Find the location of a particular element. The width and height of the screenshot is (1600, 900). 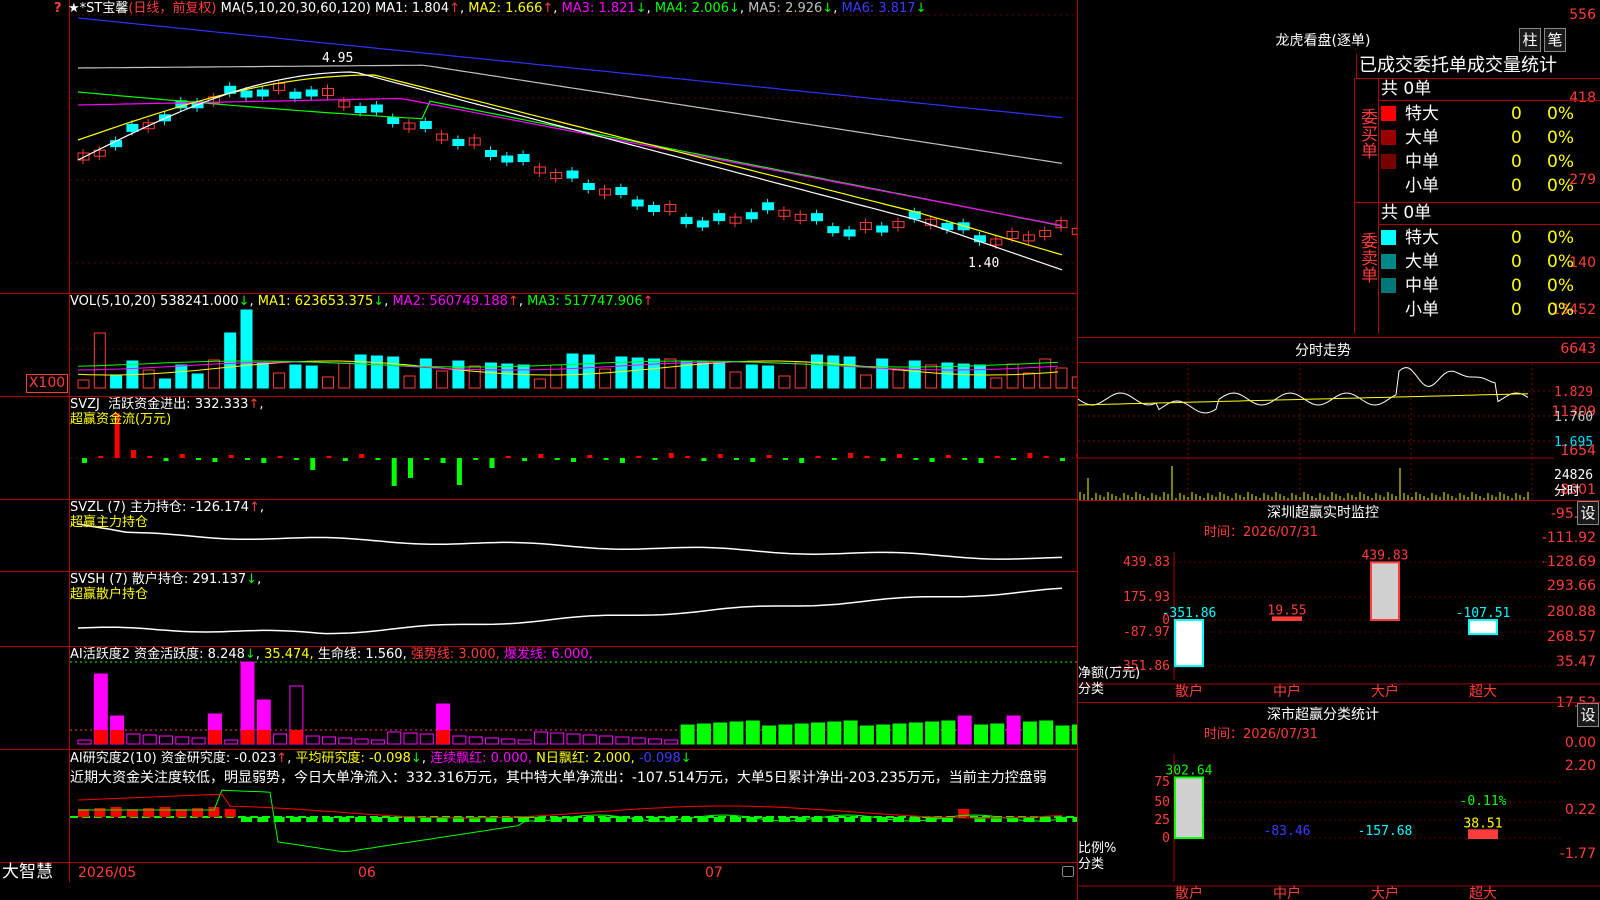

sell-m-count: 0 is located at coordinates (1516, 286).